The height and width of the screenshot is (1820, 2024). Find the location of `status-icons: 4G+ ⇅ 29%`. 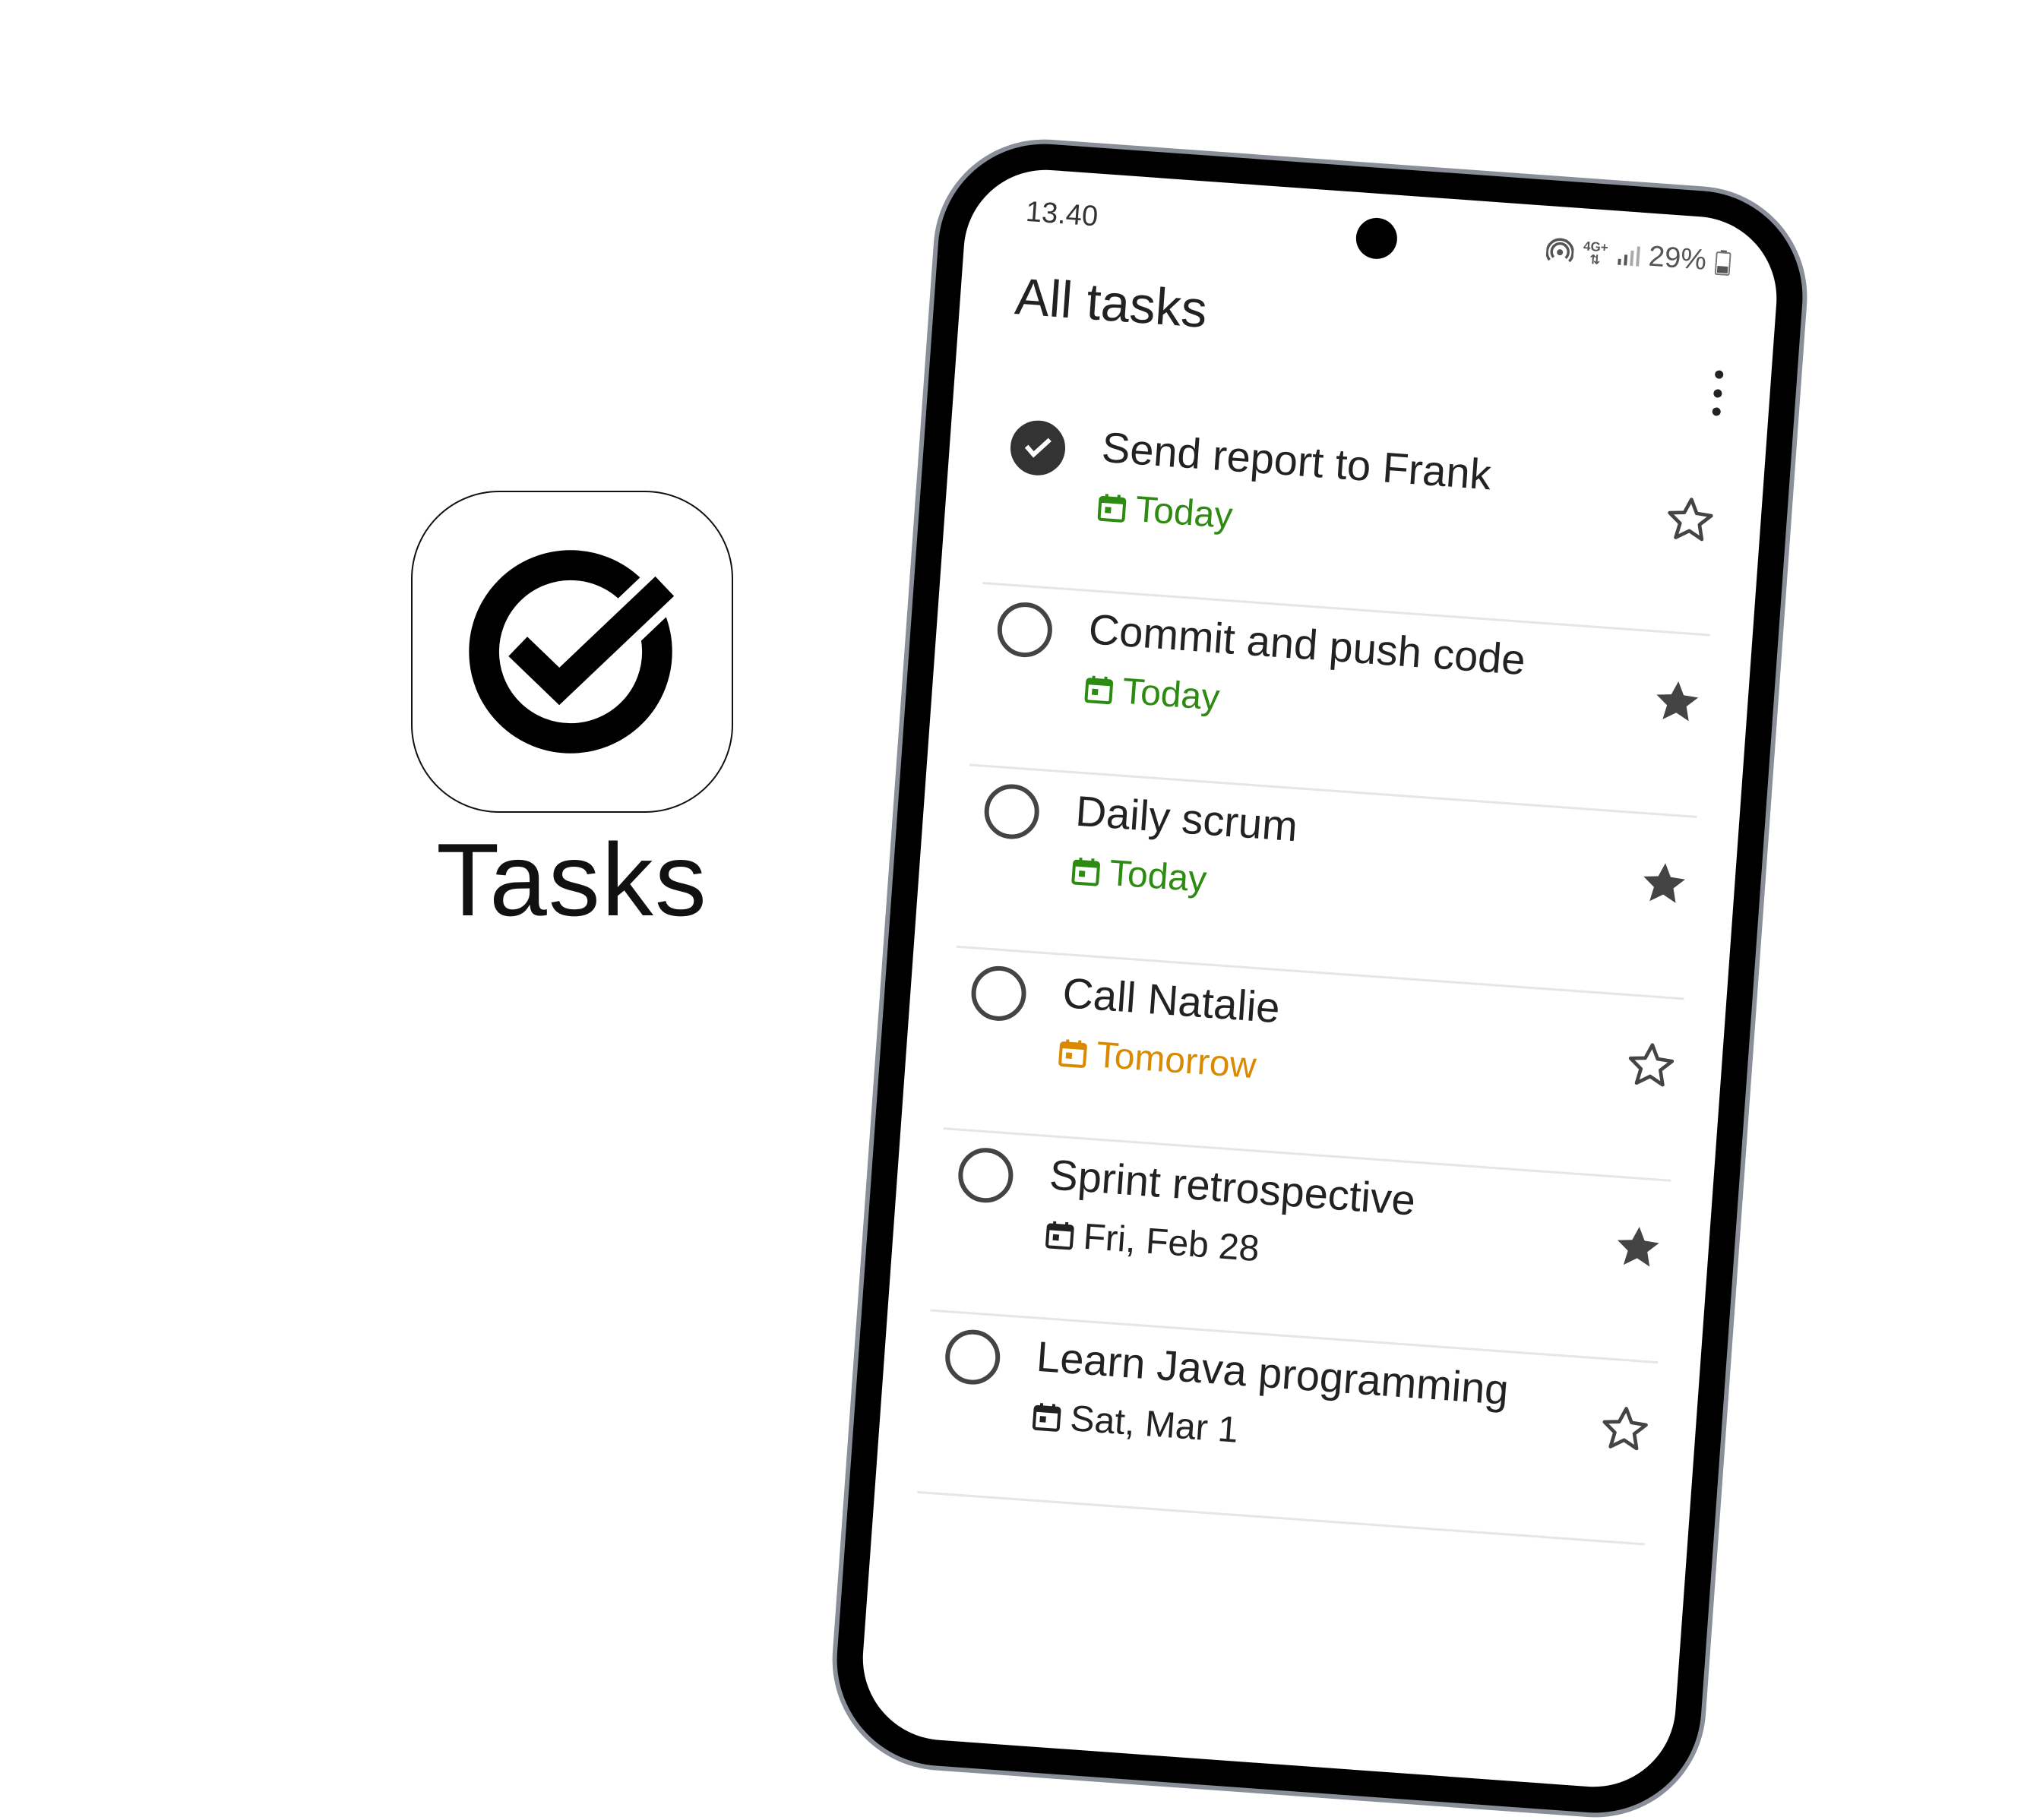

status-icons: 4G+ ⇅ 29% is located at coordinates (1638, 256).